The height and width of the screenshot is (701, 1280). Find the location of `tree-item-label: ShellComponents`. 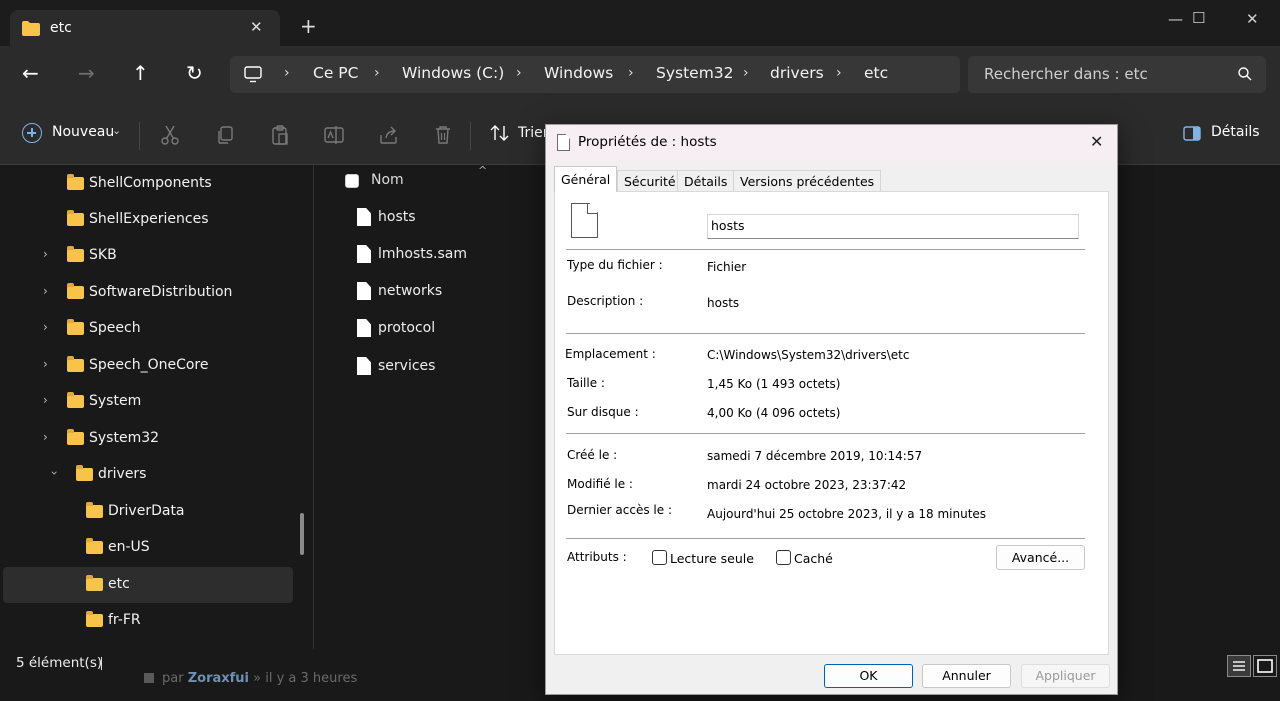

tree-item-label: ShellComponents is located at coordinates (150, 183).